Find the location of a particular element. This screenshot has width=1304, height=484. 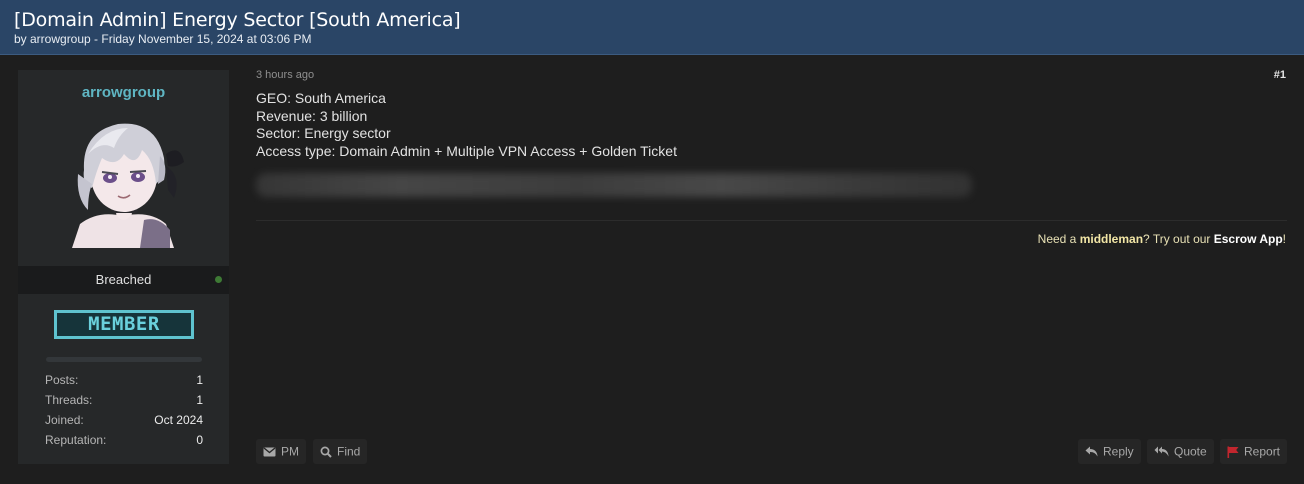

find-label: Find is located at coordinates (349, 451).